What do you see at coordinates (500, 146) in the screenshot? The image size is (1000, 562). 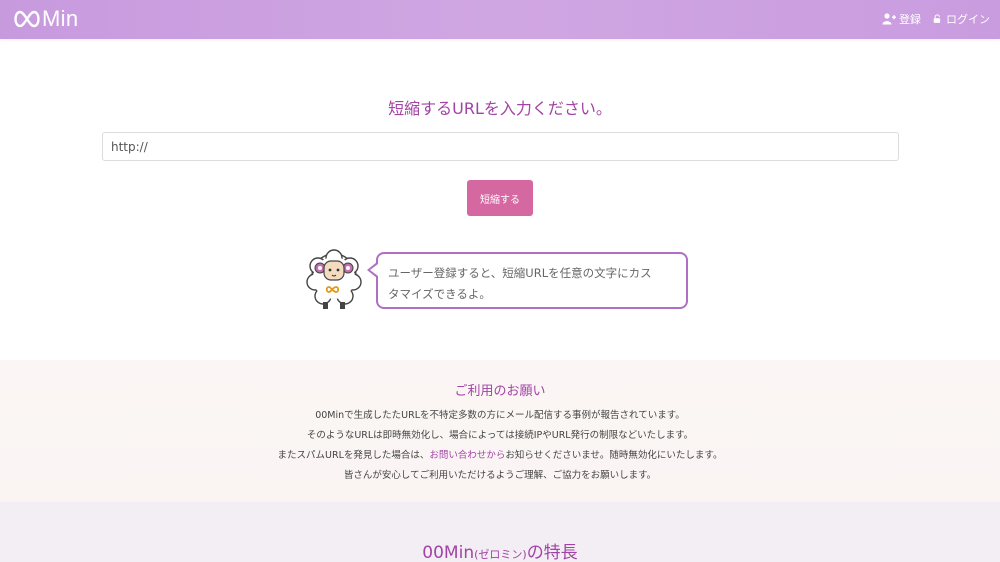 I see `url-input` at bounding box center [500, 146].